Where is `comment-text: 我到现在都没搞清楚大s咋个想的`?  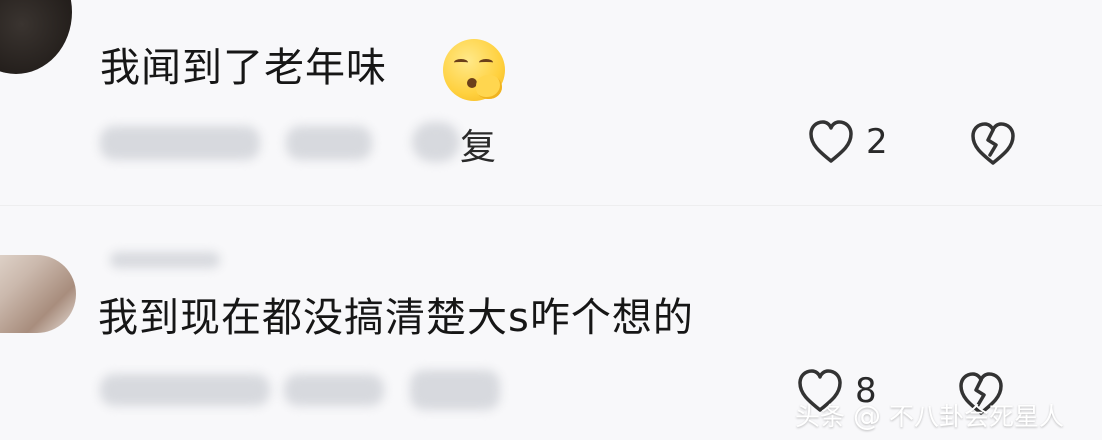
comment-text: 我到现在都没搞清楚大s咋个想的 is located at coordinates (396, 318).